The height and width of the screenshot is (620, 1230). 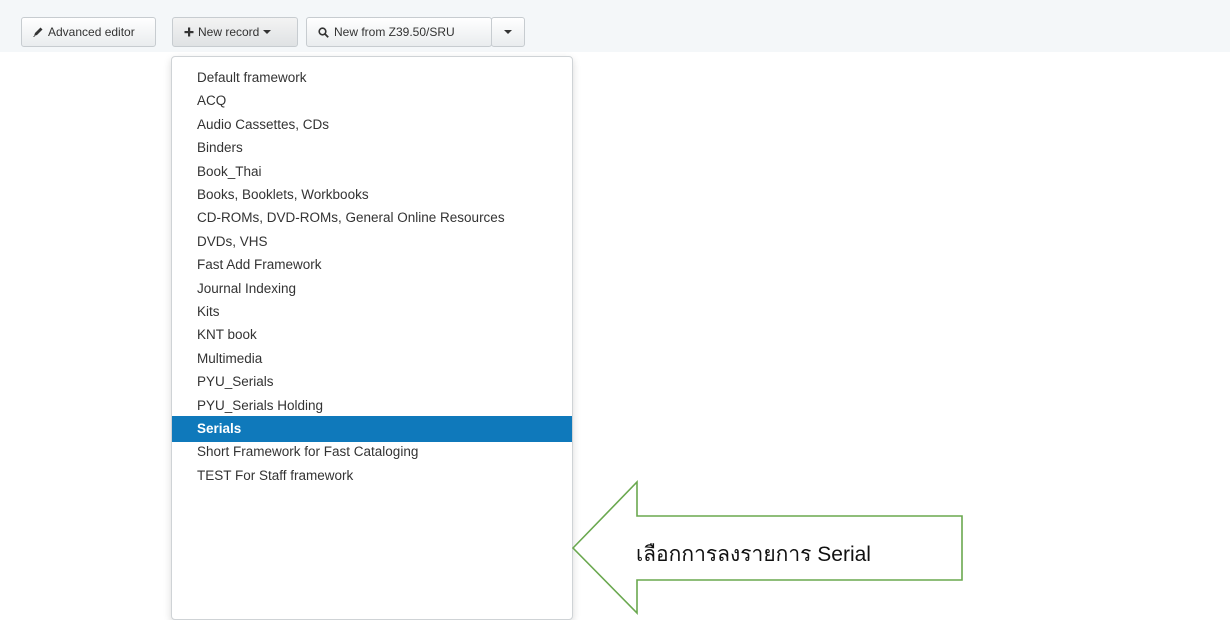 I want to click on framework-menu-item: Fast Add Framework, so click(x=372, y=265).